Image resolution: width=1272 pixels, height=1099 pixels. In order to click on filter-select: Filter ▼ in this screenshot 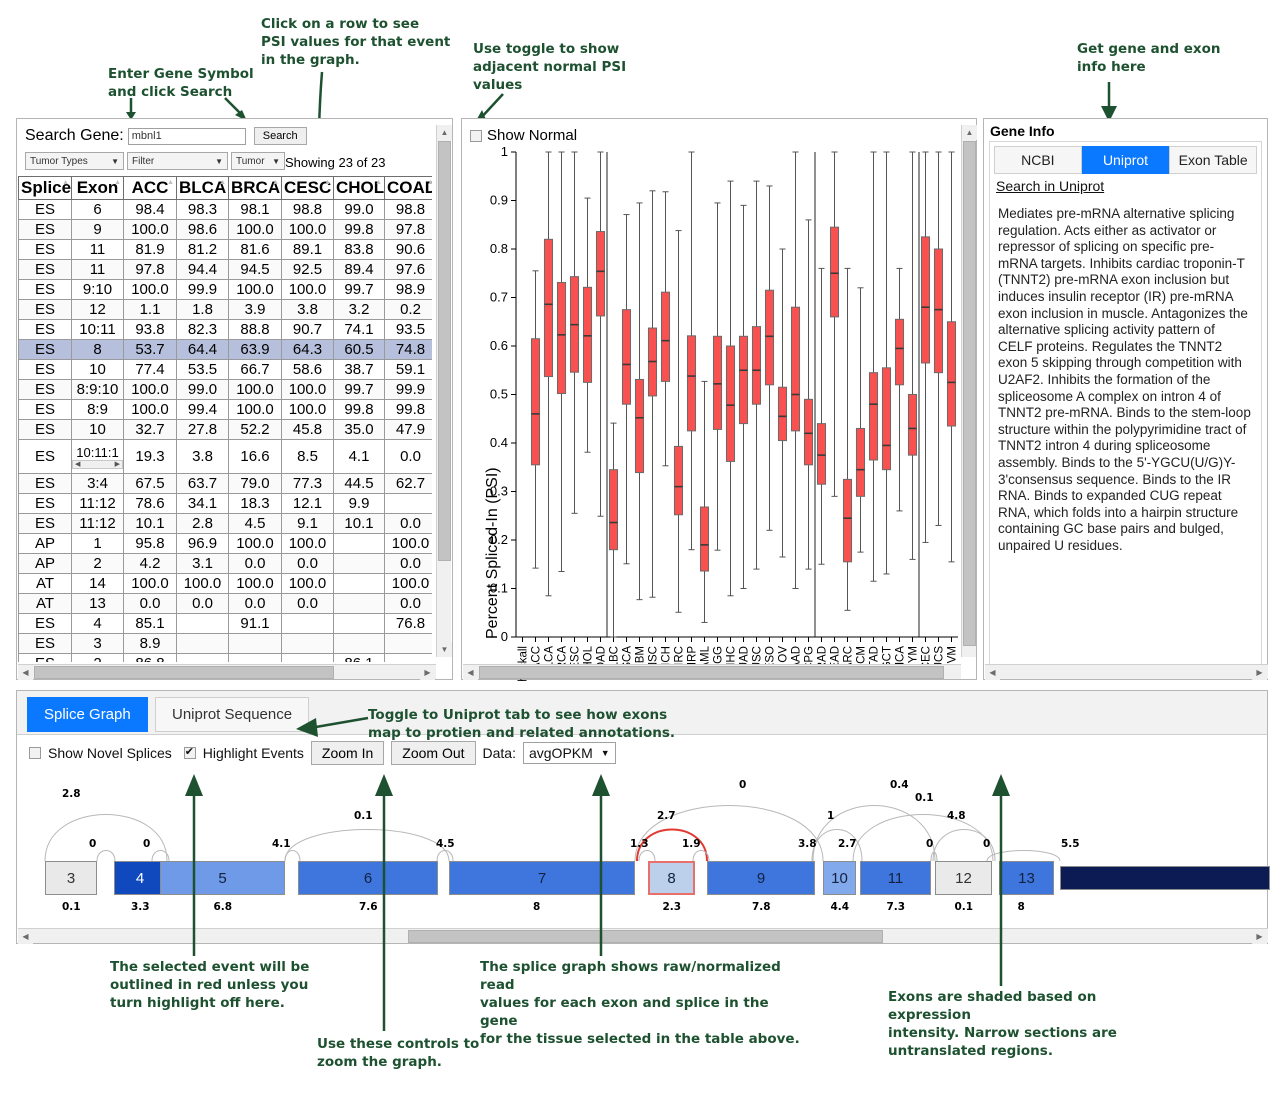, I will do `click(177, 161)`.